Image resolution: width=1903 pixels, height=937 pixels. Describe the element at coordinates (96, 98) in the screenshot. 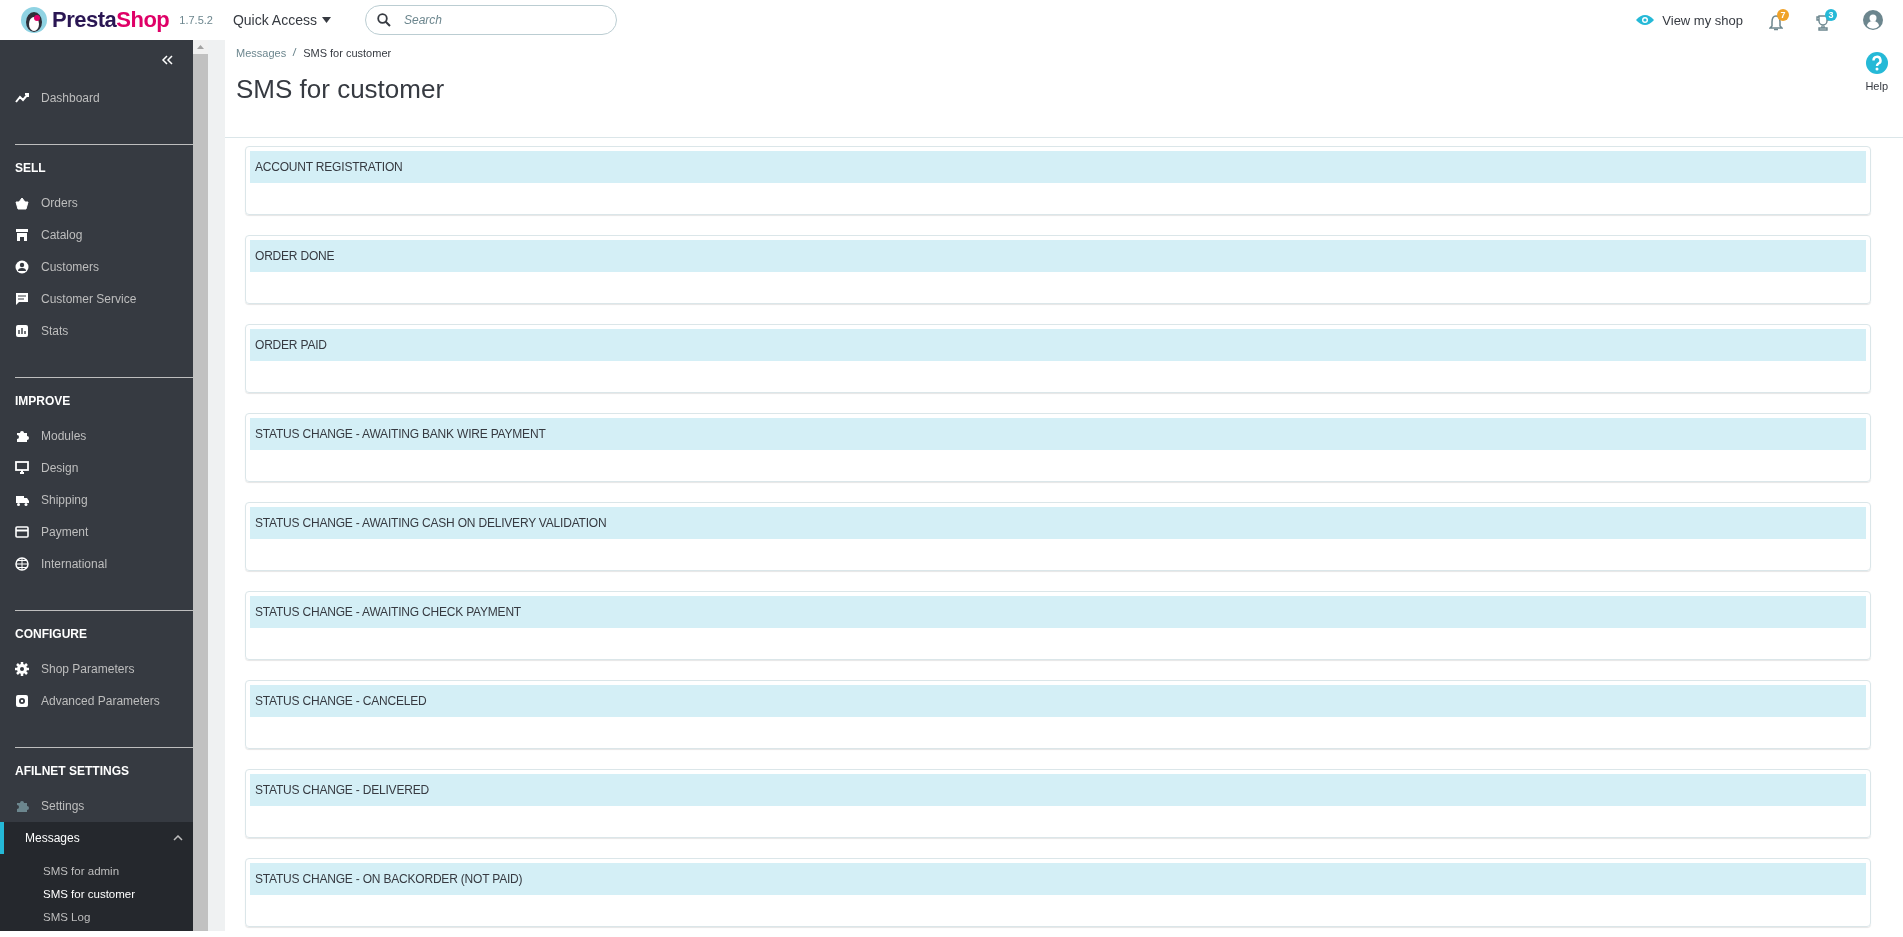

I see `menu-item: Dashboard` at that location.